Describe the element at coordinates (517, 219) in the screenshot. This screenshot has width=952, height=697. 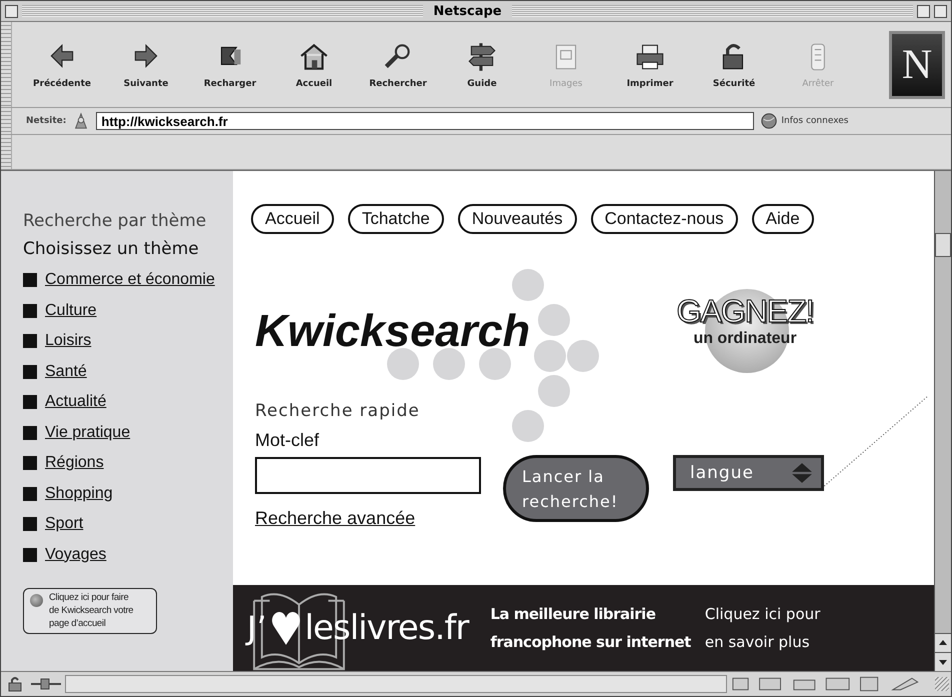
I see `nav-link: Nouveautés` at that location.